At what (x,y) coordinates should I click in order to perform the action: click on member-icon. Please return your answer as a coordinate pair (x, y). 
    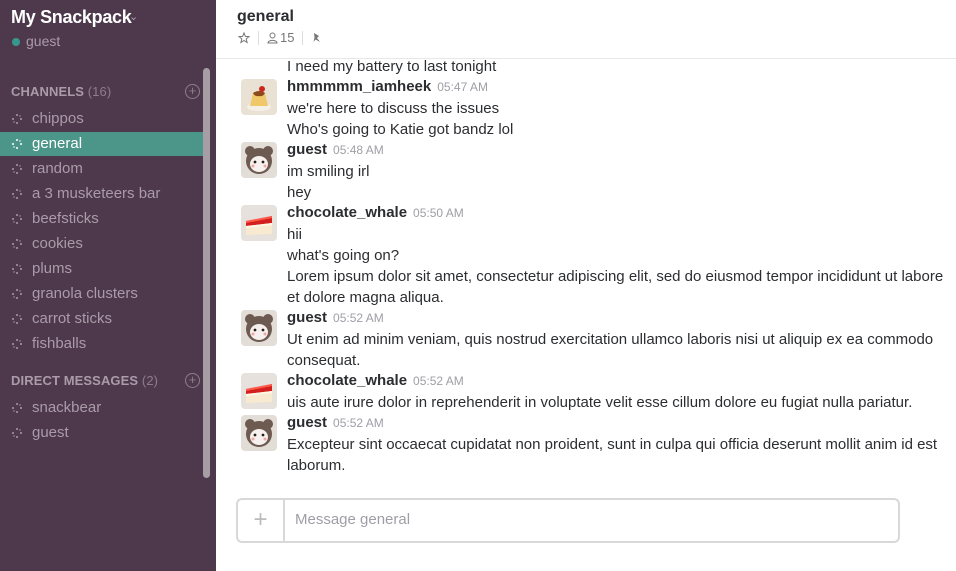
    Looking at the image, I should click on (272, 38).